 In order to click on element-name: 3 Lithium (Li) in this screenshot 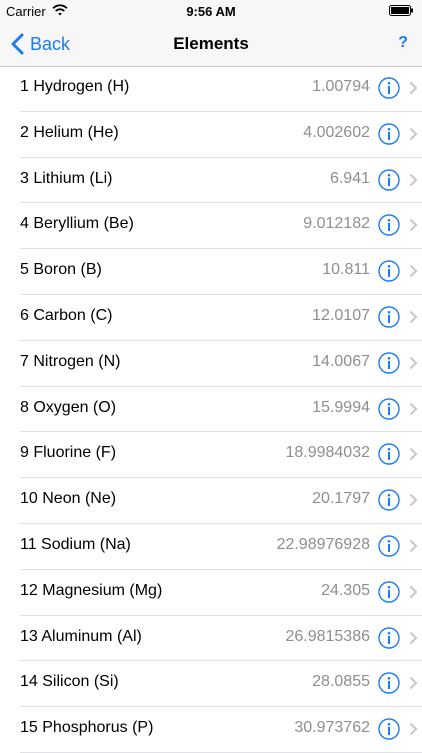, I will do `click(66, 178)`.